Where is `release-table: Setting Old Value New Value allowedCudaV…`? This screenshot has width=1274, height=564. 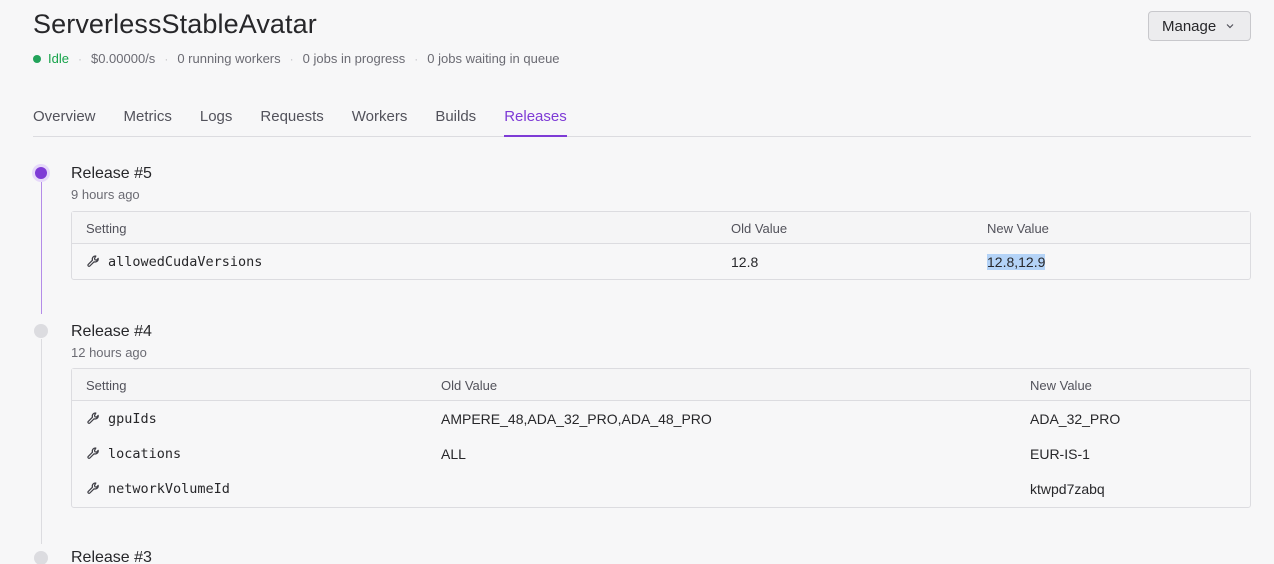 release-table: Setting Old Value New Value allowedCudaV… is located at coordinates (661, 245).